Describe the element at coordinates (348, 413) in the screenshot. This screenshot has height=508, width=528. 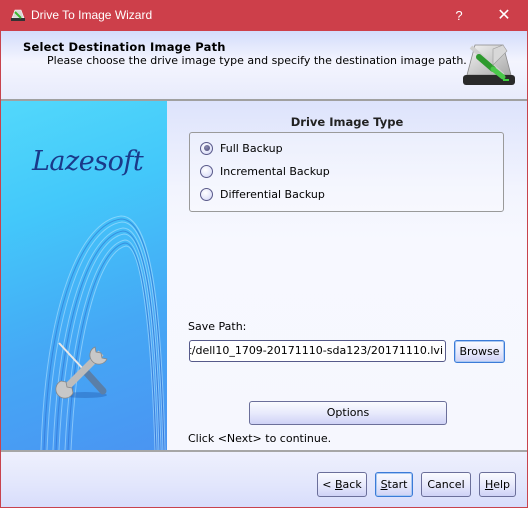
I see `options-button: Options` at that location.